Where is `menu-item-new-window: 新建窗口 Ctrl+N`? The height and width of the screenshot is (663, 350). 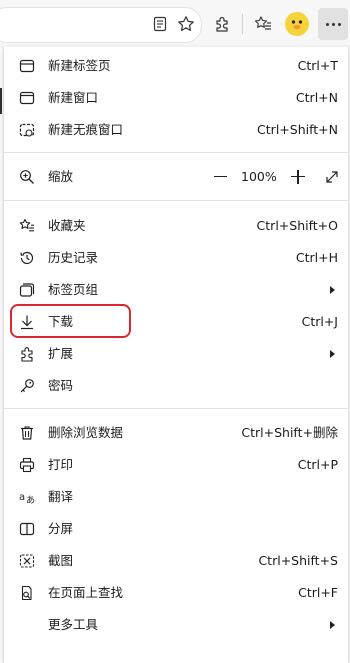
menu-item-new-window: 新建窗口 Ctrl+N is located at coordinates (176, 98).